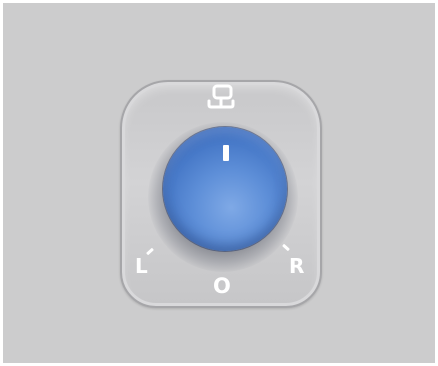 The height and width of the screenshot is (366, 438). I want to click on knob-indicator-line, so click(226, 153).